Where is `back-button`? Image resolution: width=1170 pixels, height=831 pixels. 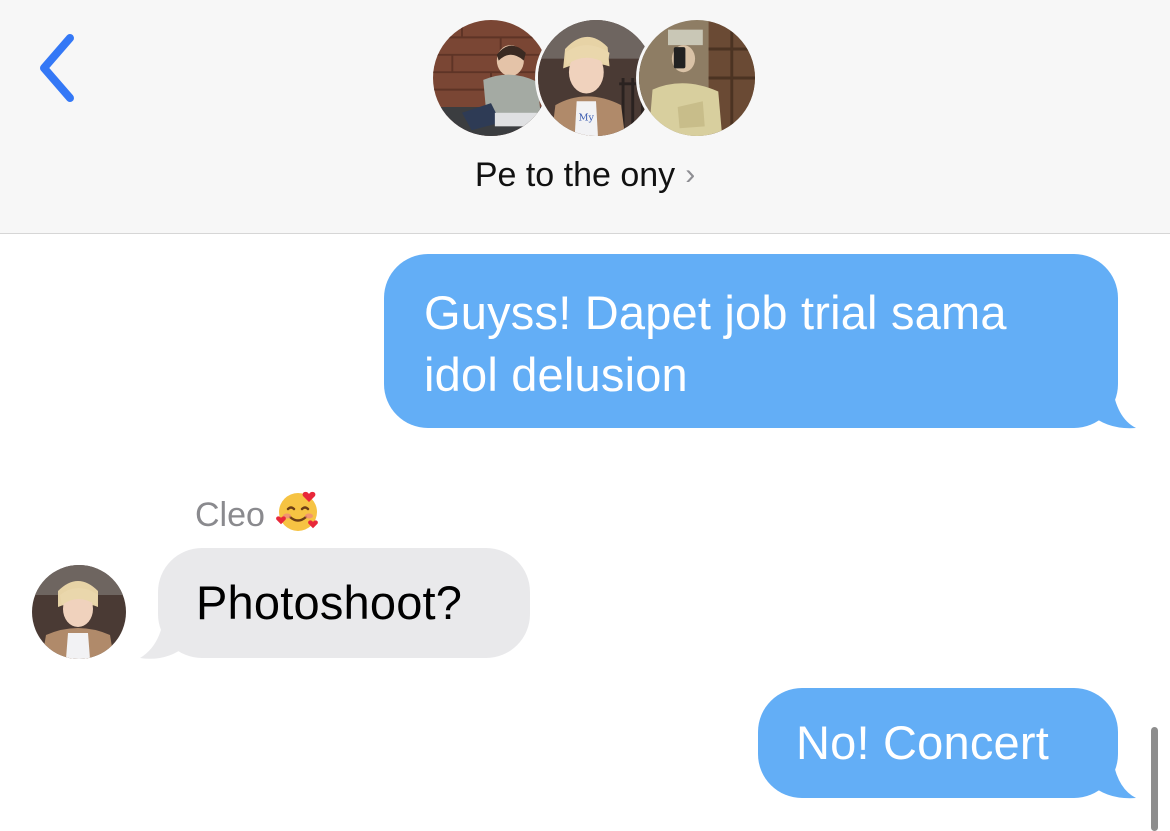 back-button is located at coordinates (60, 68).